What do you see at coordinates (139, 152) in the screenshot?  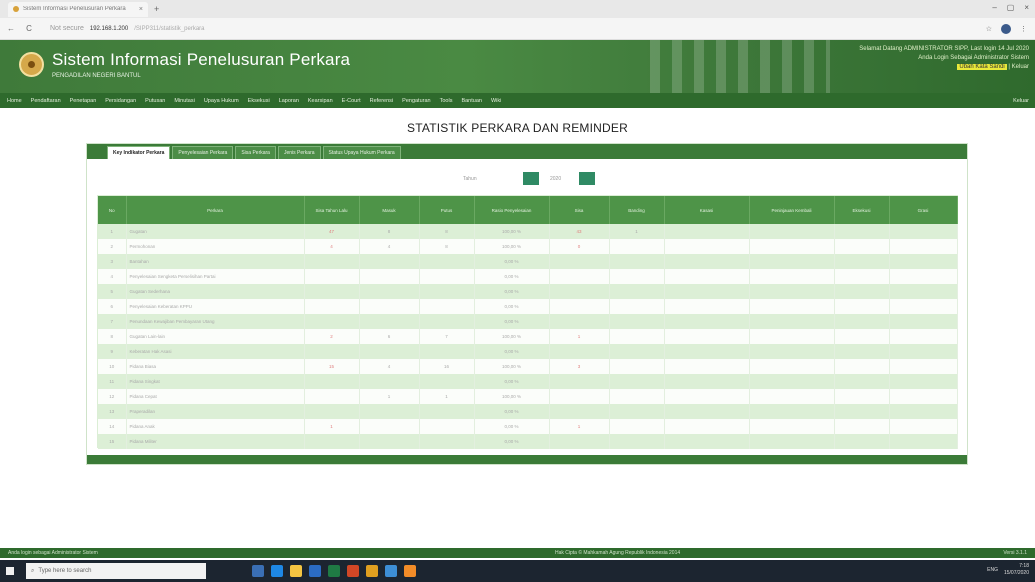 I see `tab-key-indikator: Key Indikator Perkara` at bounding box center [139, 152].